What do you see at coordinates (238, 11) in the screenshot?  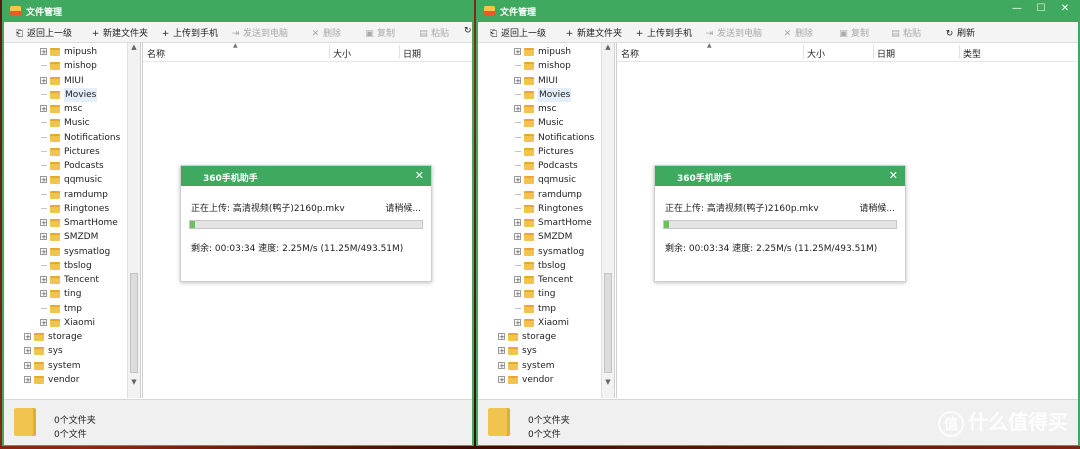 I see `title-bar: 文件管理` at bounding box center [238, 11].